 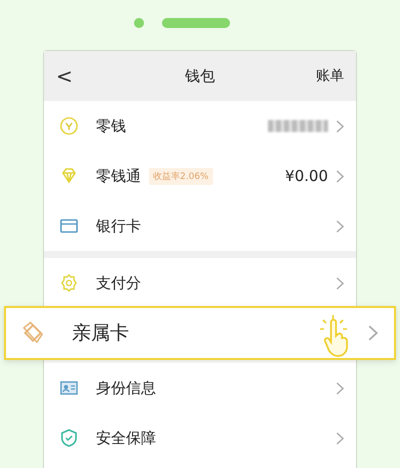 I want to click on balance-value: ¥0.00, so click(x=306, y=176).